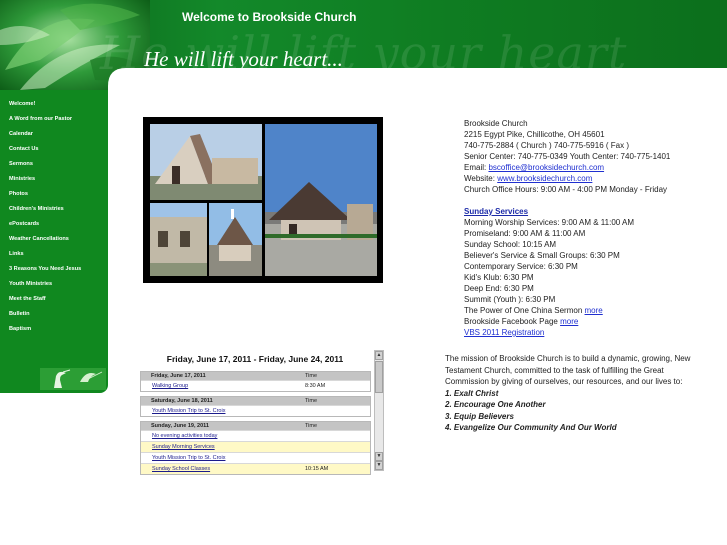 The width and height of the screenshot is (727, 545). I want to click on vbs-line: VBS 2011 Registration, so click(591, 332).